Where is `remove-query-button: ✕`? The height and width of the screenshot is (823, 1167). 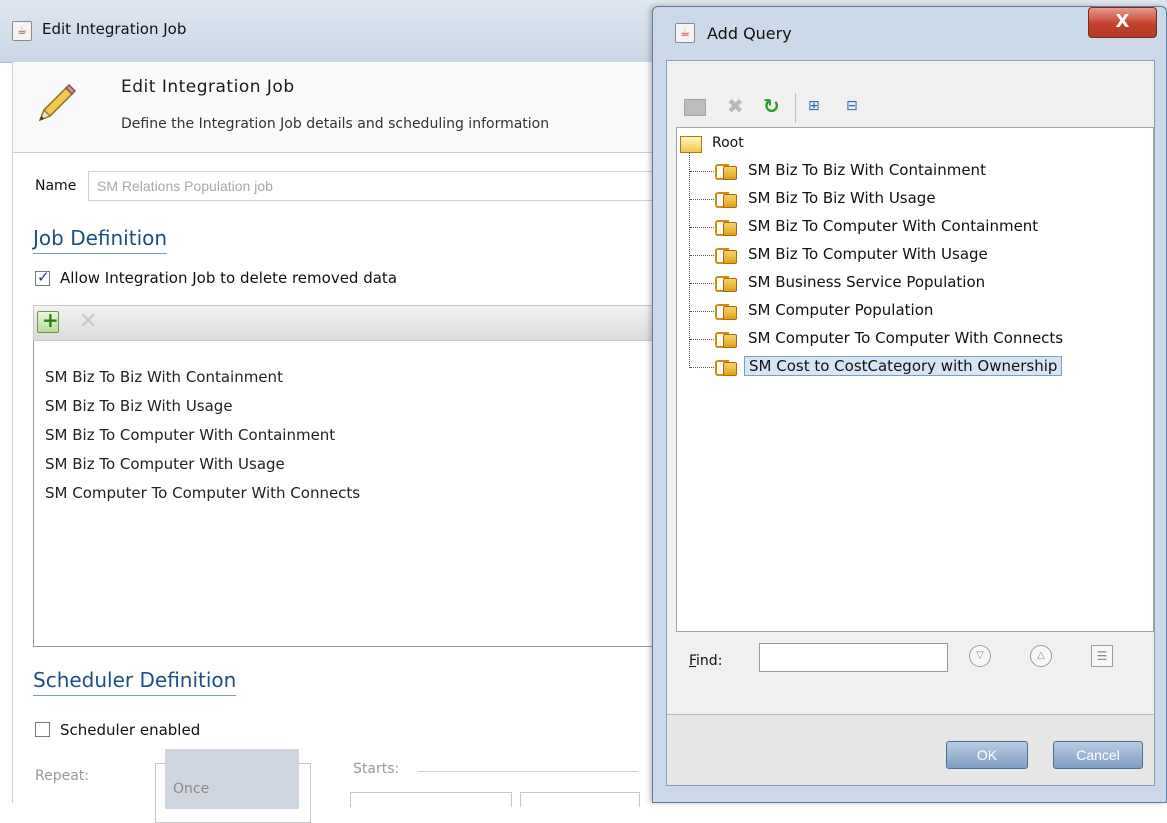 remove-query-button: ✕ is located at coordinates (88, 321).